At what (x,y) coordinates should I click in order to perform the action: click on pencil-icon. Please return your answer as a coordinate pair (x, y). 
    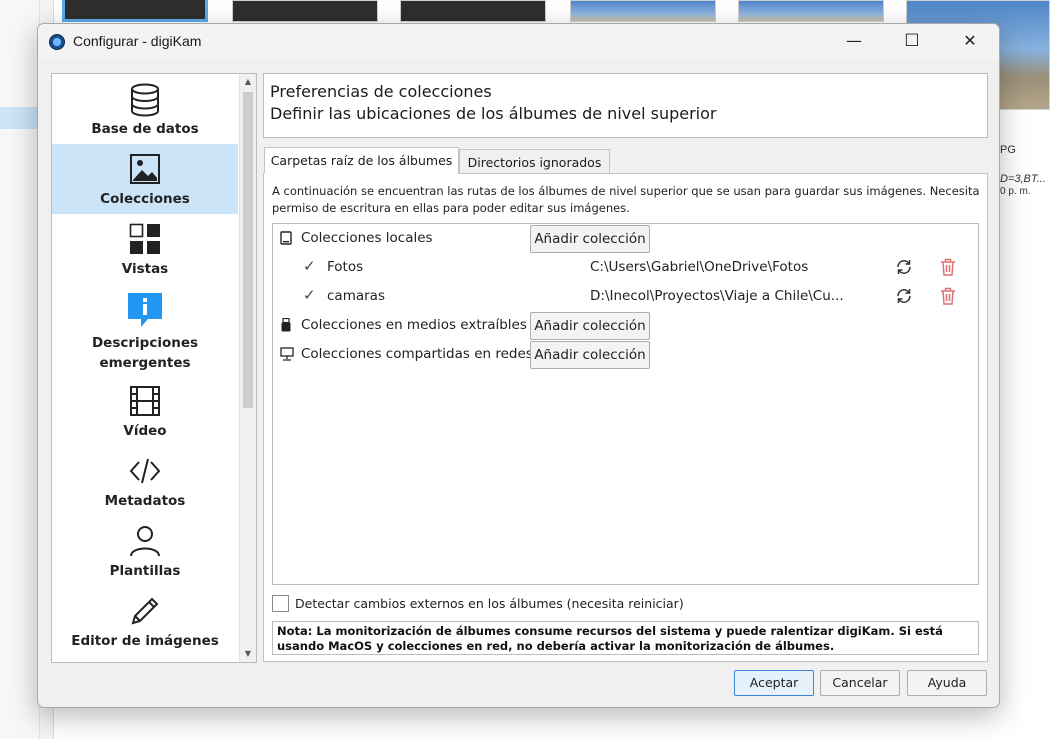
    Looking at the image, I should click on (145, 611).